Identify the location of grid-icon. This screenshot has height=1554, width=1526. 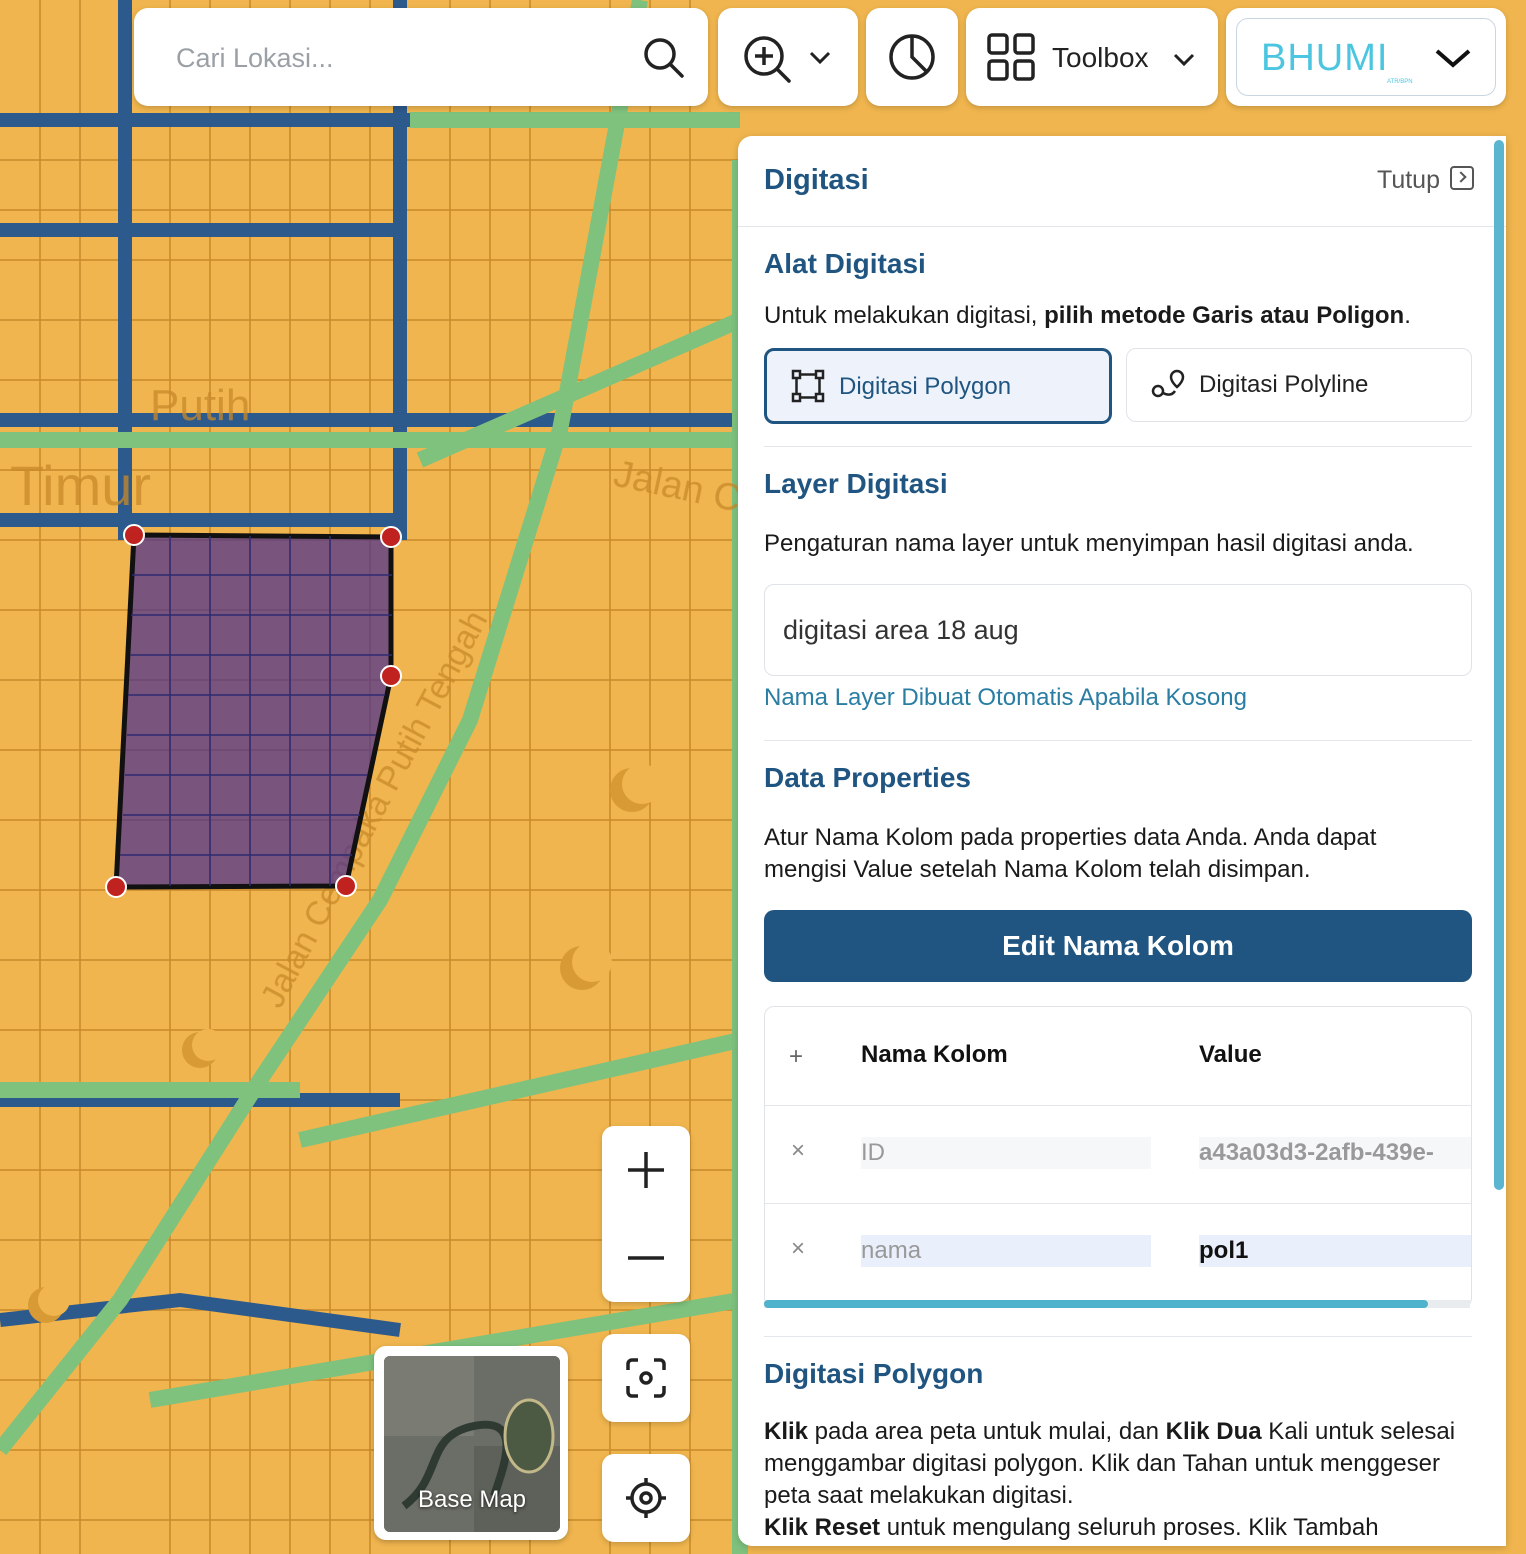
(1011, 57).